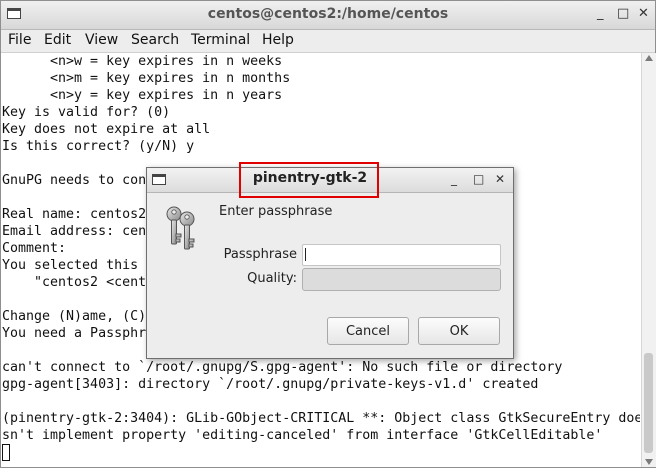  What do you see at coordinates (276, 211) in the screenshot?
I see `dialog-prompt: Enter passphrase` at bounding box center [276, 211].